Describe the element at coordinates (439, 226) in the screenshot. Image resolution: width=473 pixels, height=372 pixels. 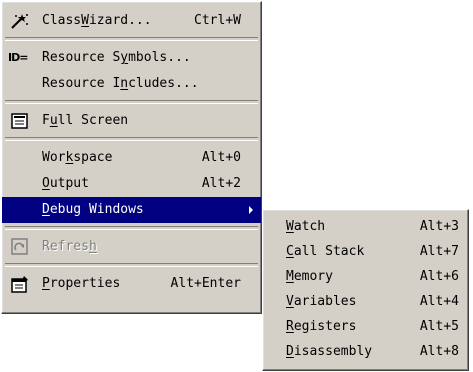
I see `shortcut-label: Alt+3` at that location.